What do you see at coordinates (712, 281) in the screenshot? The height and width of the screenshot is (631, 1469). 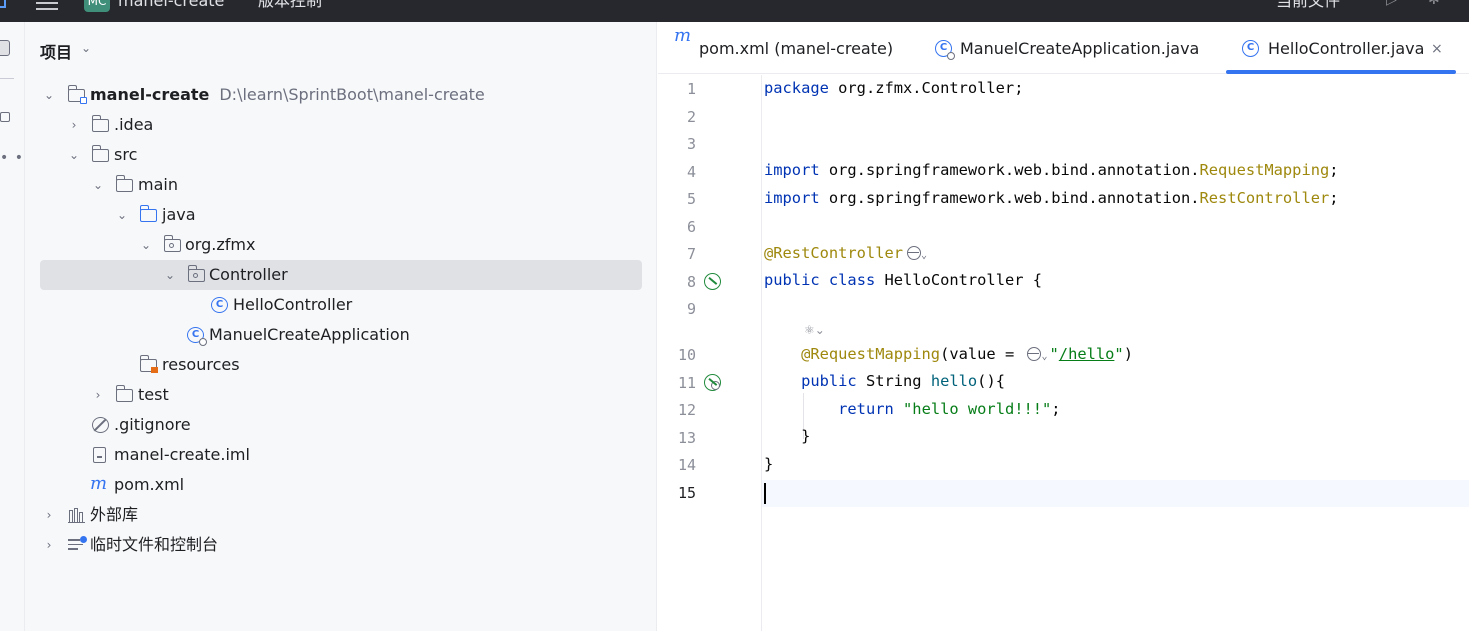 I see `spring-bean-gutter-icon` at bounding box center [712, 281].